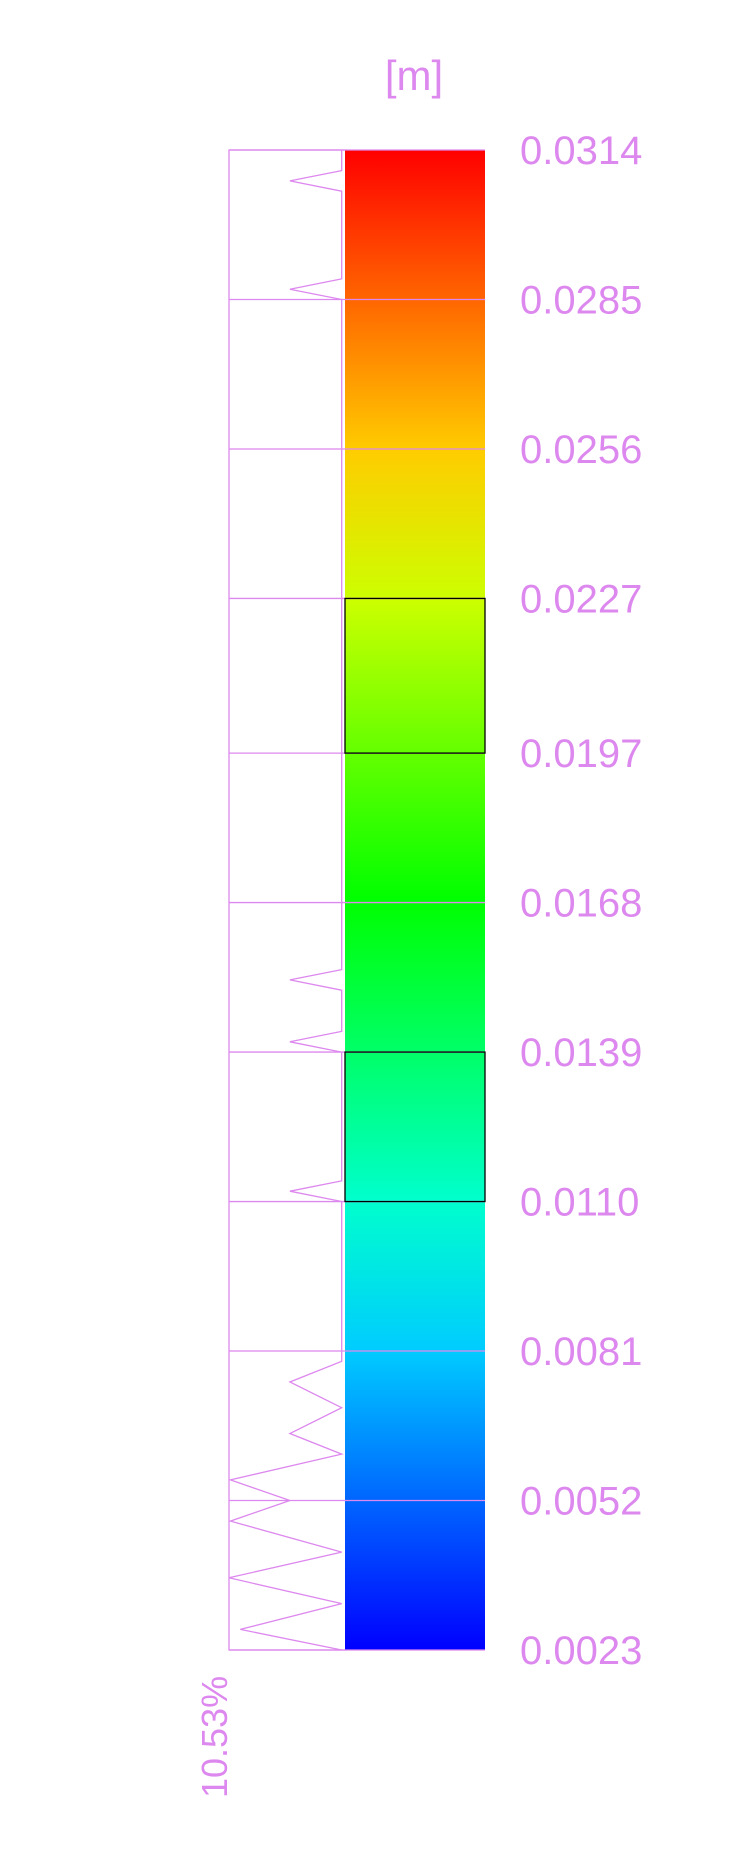  I want to click on tick-label: 0.0168, so click(581, 904).